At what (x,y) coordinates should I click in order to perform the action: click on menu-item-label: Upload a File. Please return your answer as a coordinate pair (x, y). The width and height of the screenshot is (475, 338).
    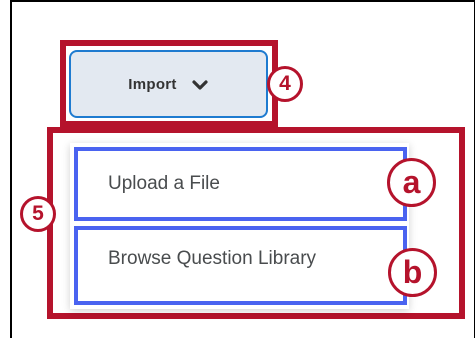
    Looking at the image, I should click on (164, 183).